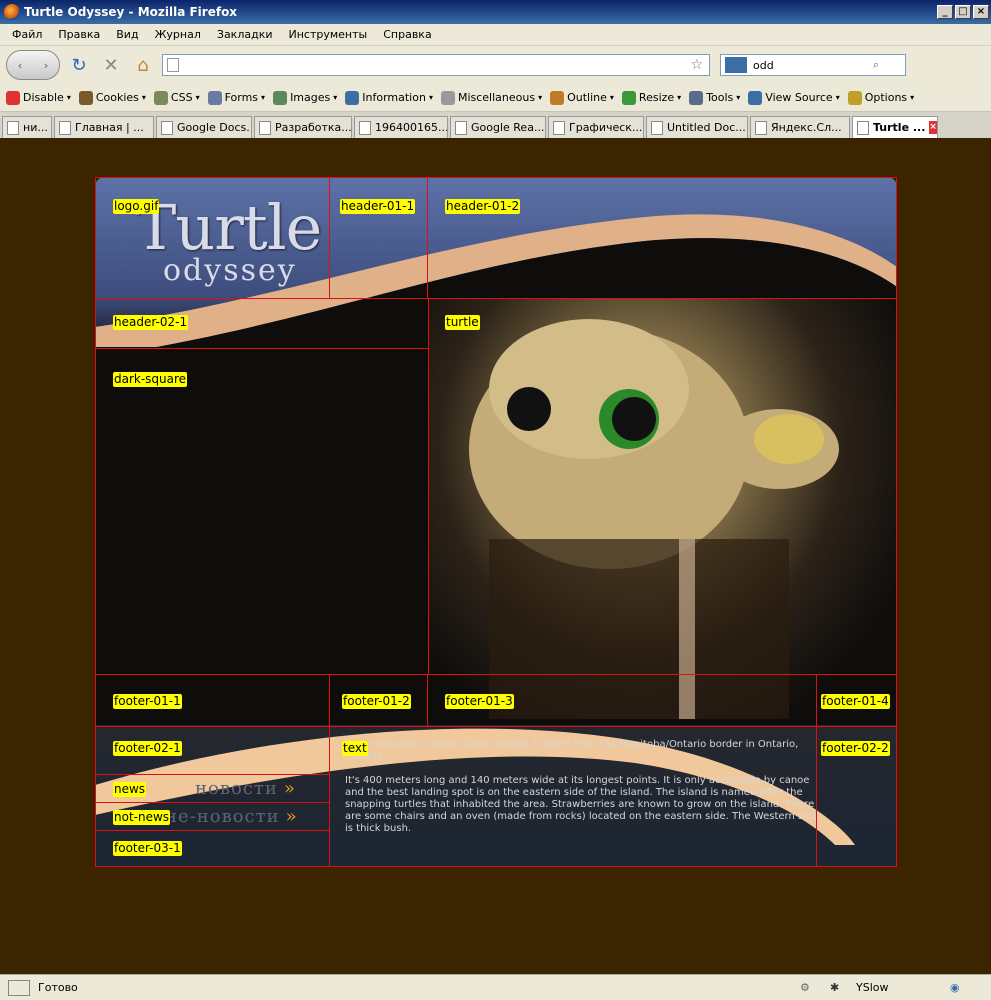 This screenshot has height=1000, width=991. I want to click on status-bar: Готово ⚙ ✱ YSlow ◉, so click(495, 987).